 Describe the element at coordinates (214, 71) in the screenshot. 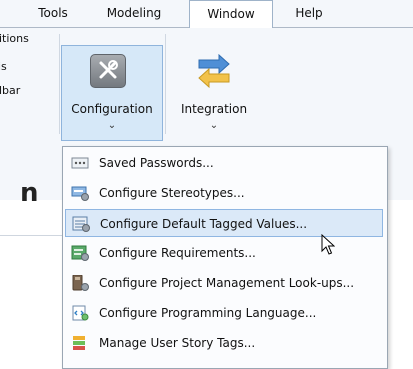

I see `integration-icon` at that location.